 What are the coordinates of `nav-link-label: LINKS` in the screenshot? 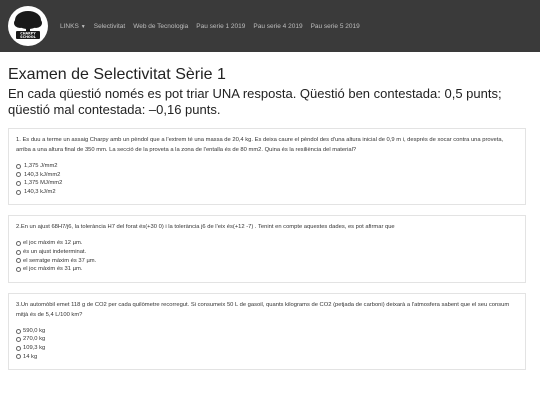 It's located at (69, 26).